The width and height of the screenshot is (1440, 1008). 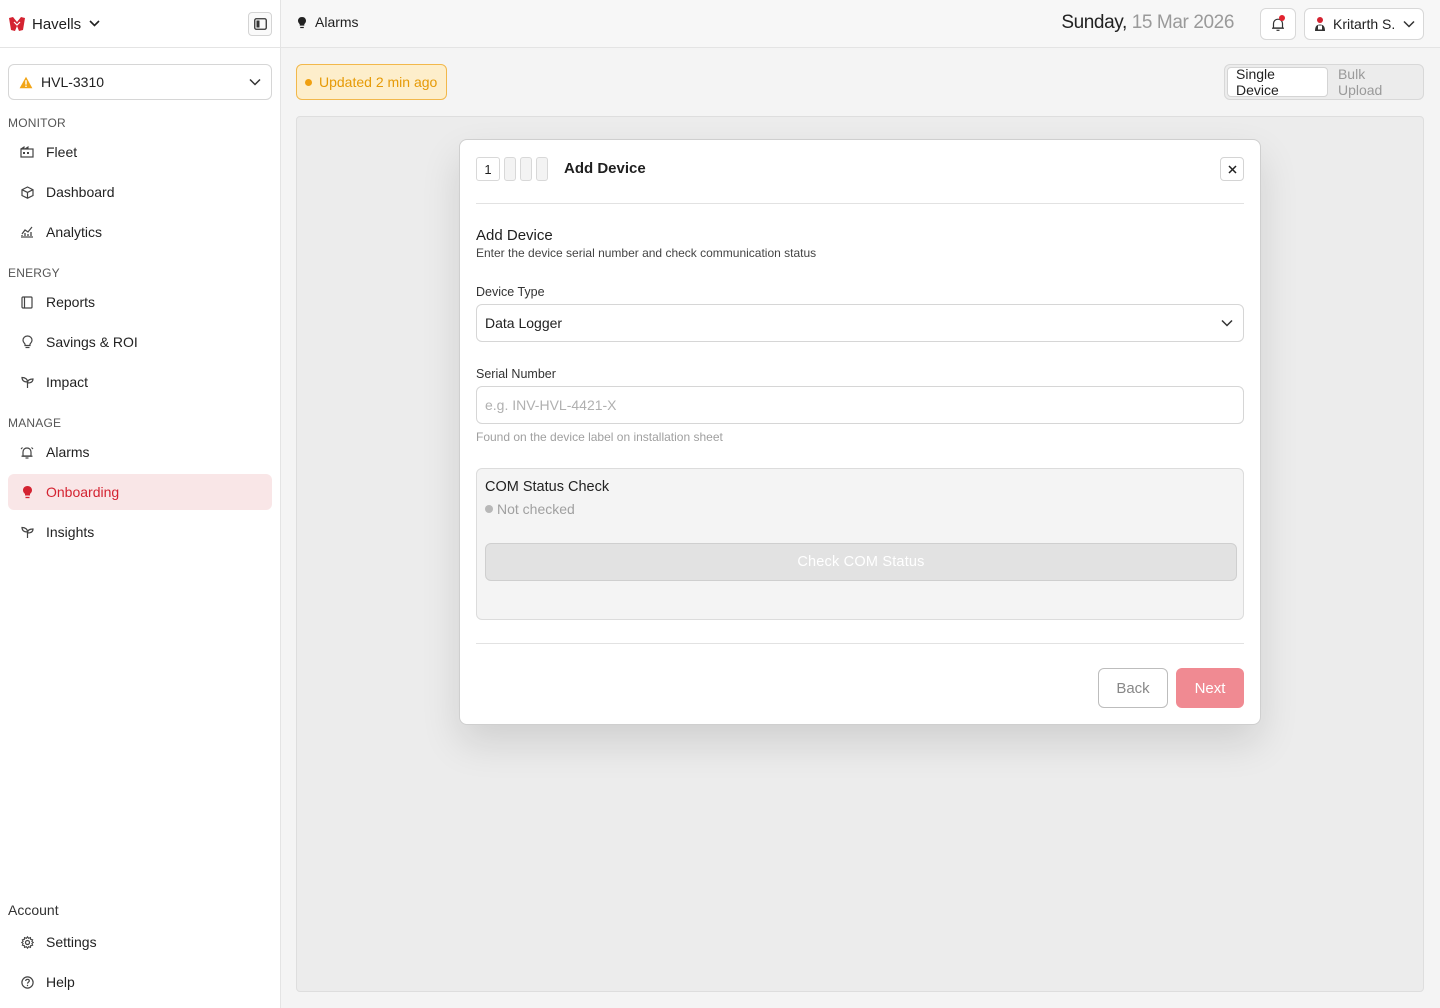 I want to click on sidebar-item-insights: Insights, so click(x=140, y=532).